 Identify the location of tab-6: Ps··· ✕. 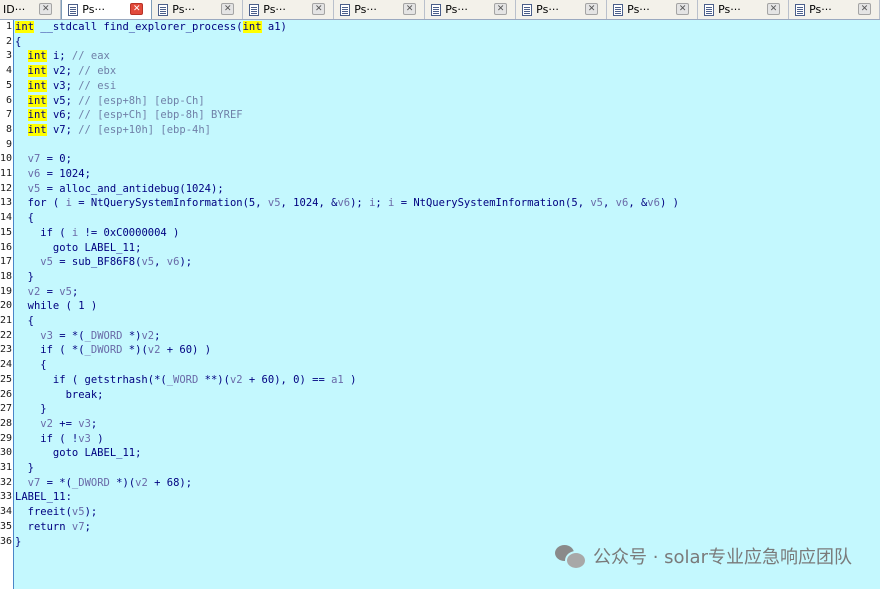
(562, 9).